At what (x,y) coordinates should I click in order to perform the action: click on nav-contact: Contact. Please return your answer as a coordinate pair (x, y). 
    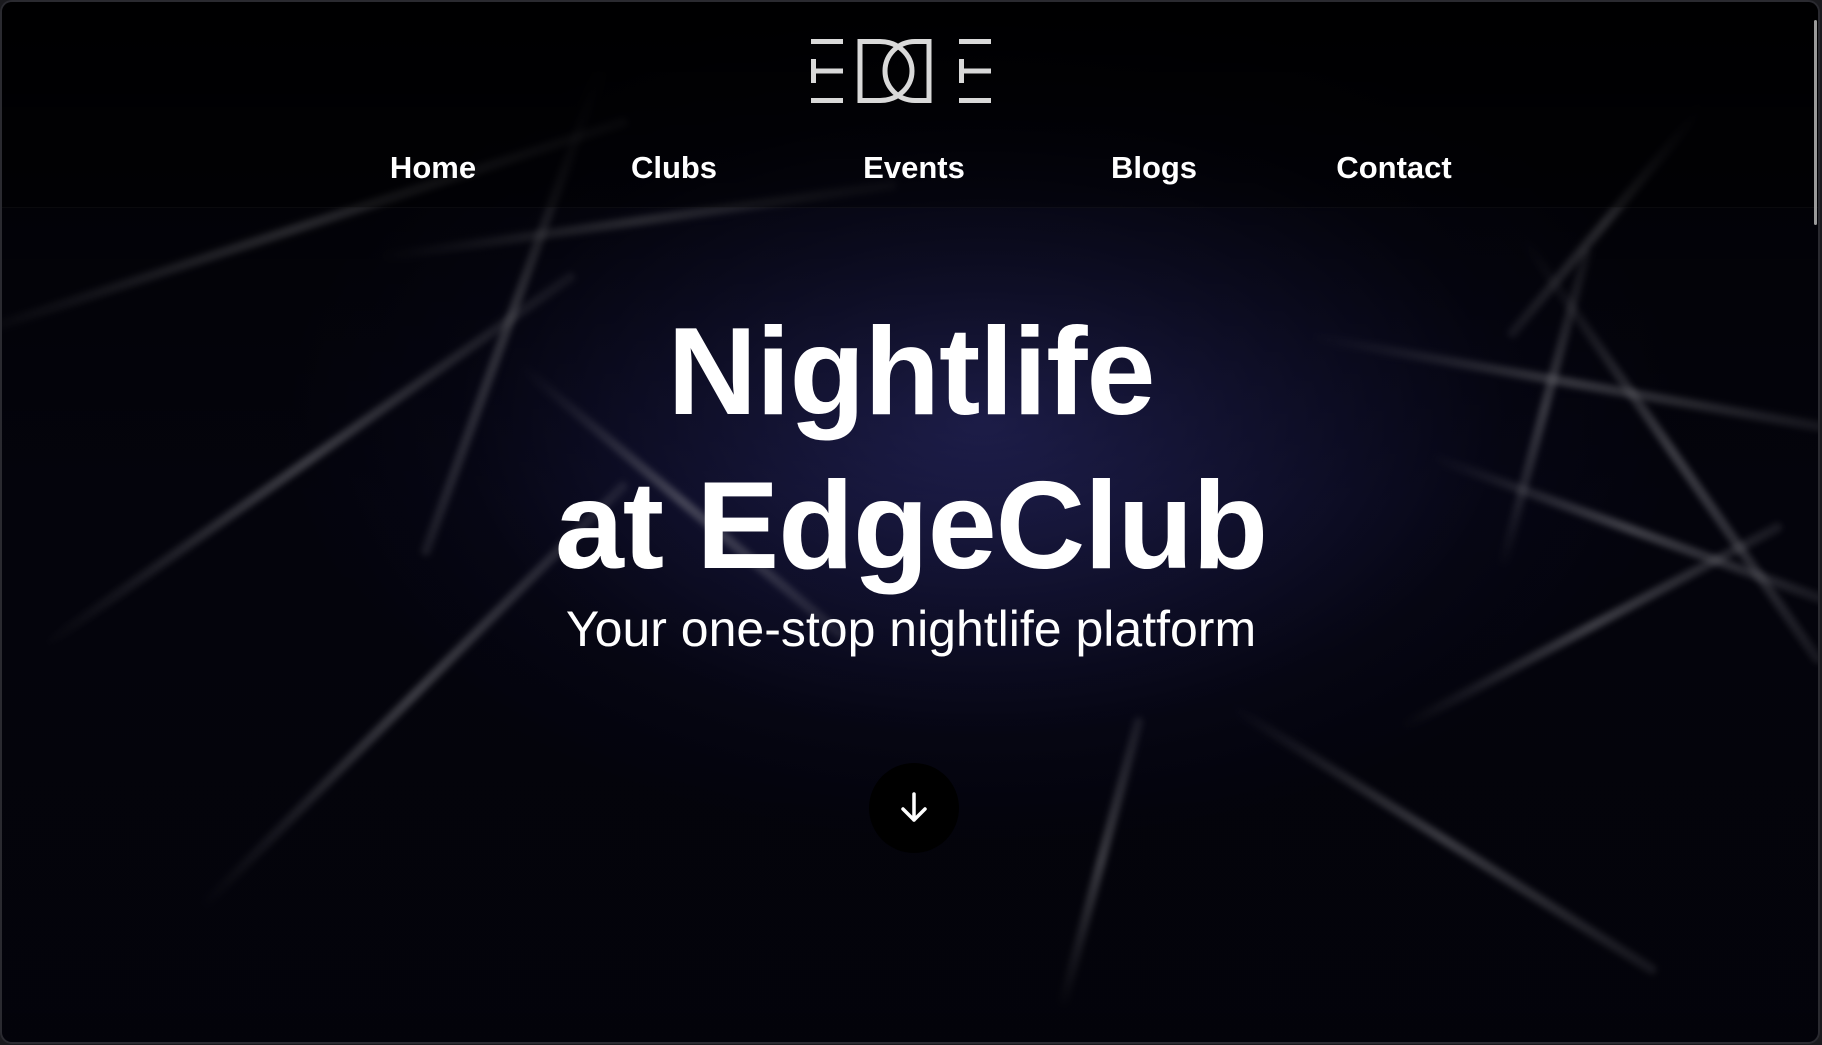
    Looking at the image, I should click on (1393, 168).